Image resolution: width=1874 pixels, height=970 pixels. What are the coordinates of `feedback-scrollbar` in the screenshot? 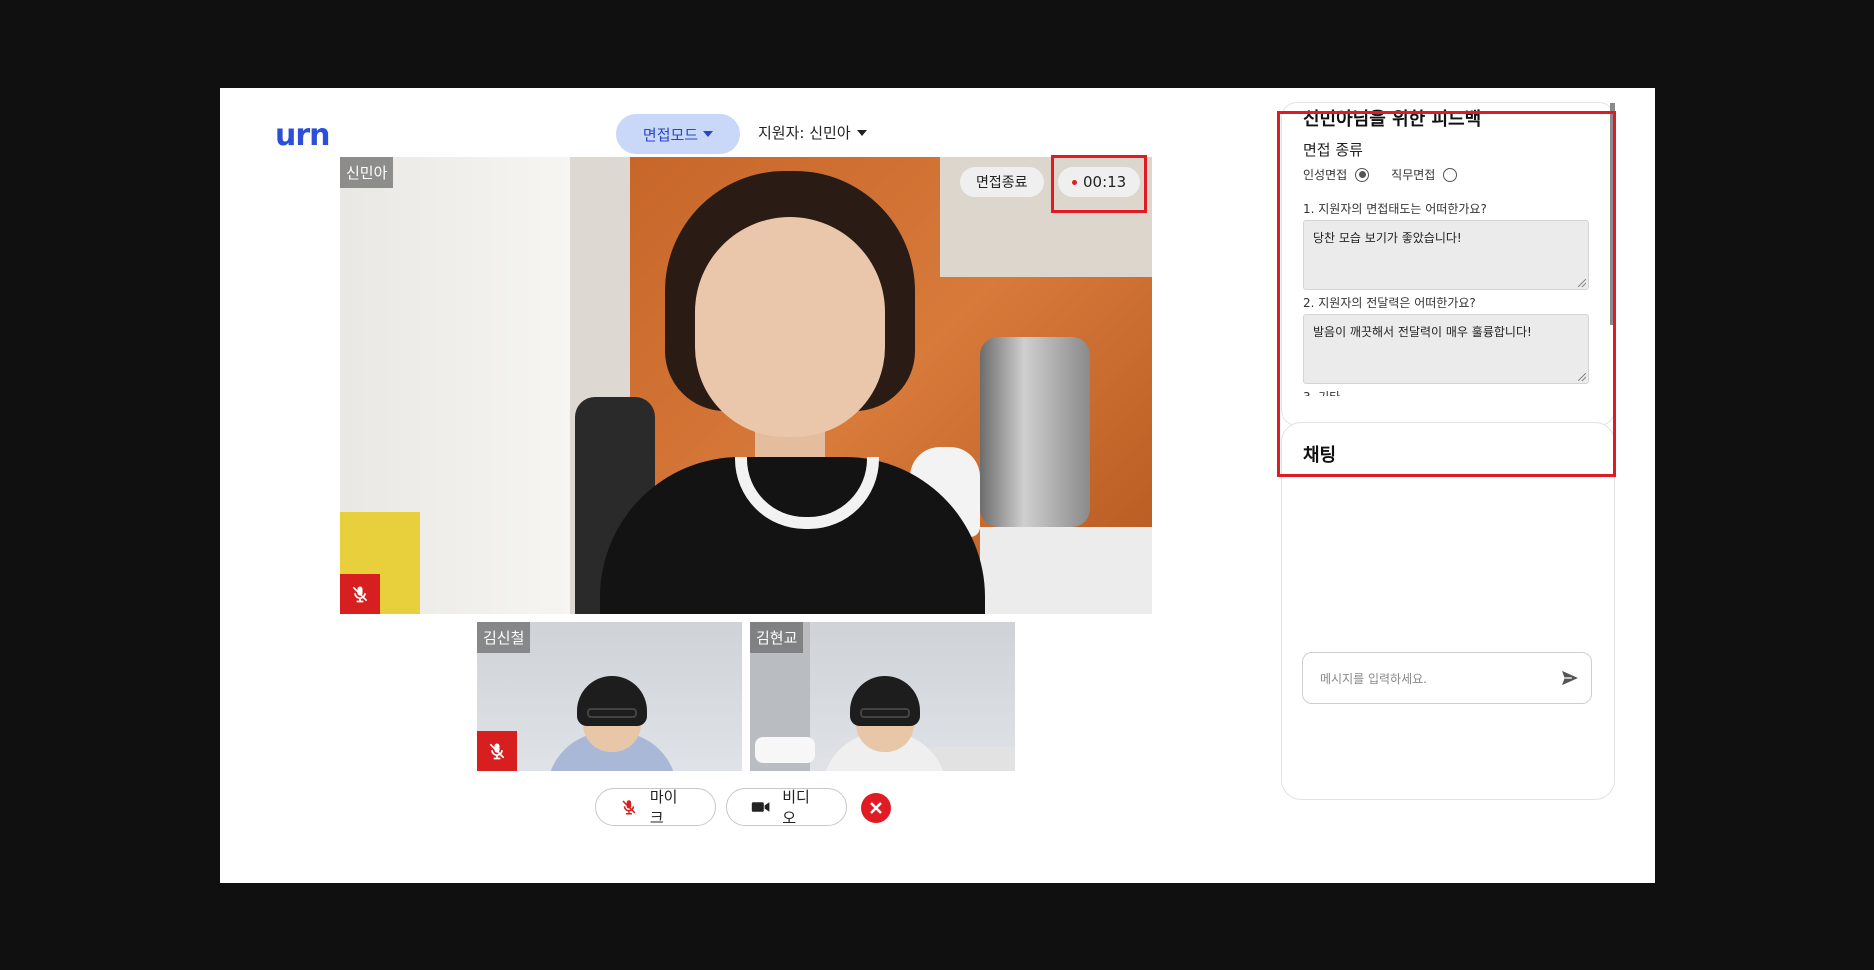 It's located at (1612, 214).